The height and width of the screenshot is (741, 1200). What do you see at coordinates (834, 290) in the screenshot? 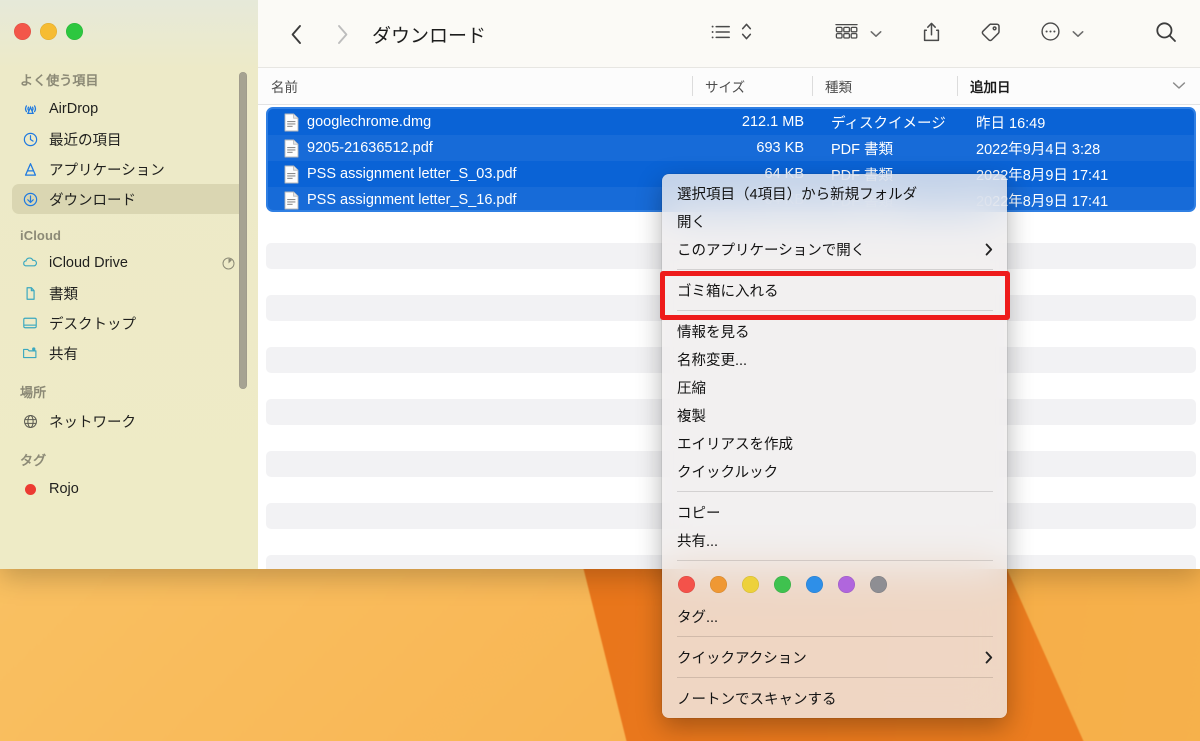
I see `menu-item-move-to-trash: ゴミ箱に入れる` at bounding box center [834, 290].